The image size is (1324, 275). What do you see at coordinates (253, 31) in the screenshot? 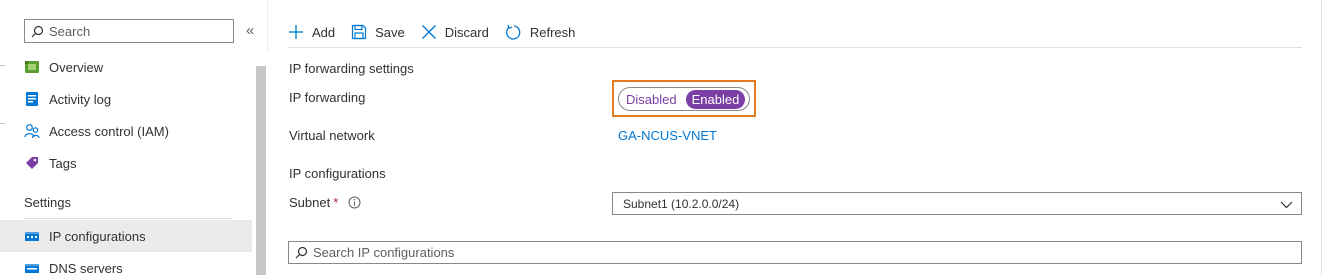
I see `collapse-sidebar-icon: «` at bounding box center [253, 31].